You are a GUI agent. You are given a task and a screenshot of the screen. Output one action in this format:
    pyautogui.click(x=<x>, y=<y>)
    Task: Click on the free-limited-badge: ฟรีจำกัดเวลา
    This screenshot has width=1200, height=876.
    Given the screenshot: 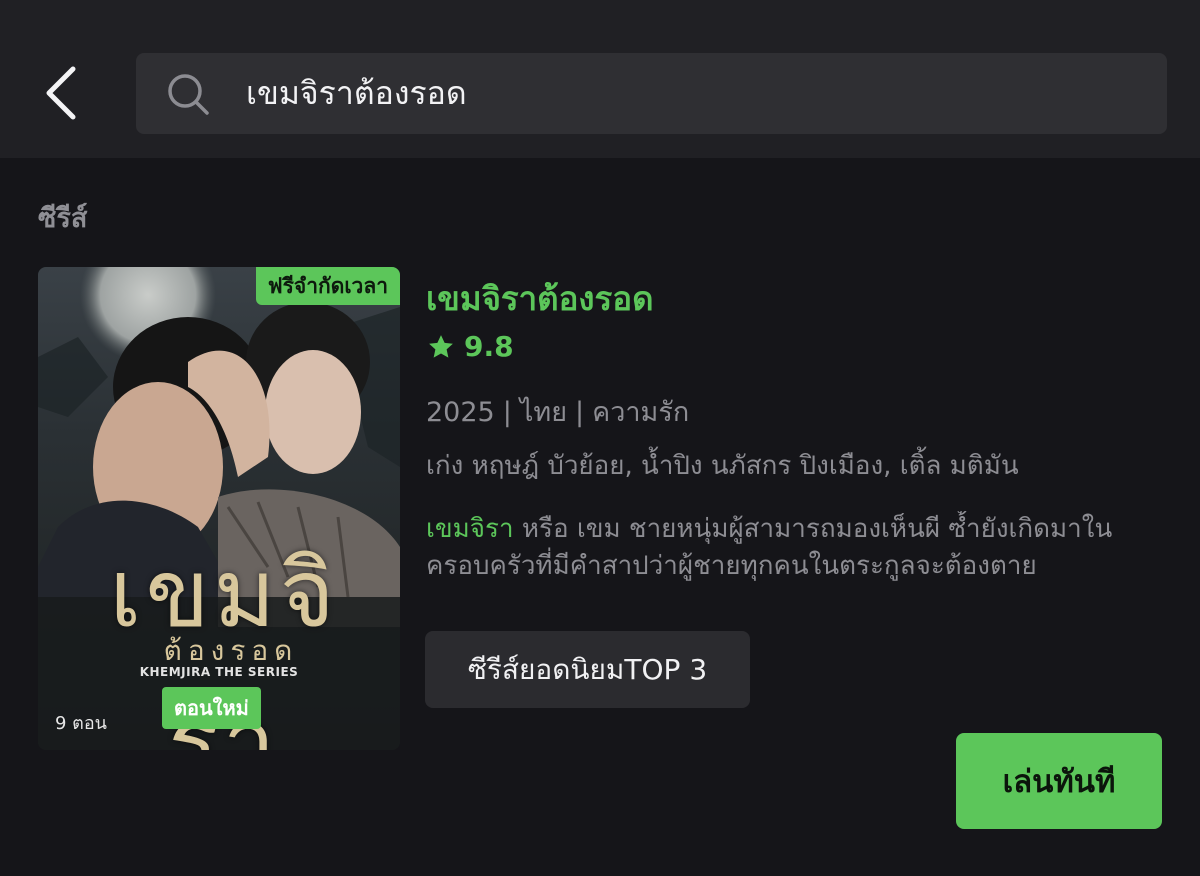 What is the action you would take?
    pyautogui.click(x=327, y=286)
    